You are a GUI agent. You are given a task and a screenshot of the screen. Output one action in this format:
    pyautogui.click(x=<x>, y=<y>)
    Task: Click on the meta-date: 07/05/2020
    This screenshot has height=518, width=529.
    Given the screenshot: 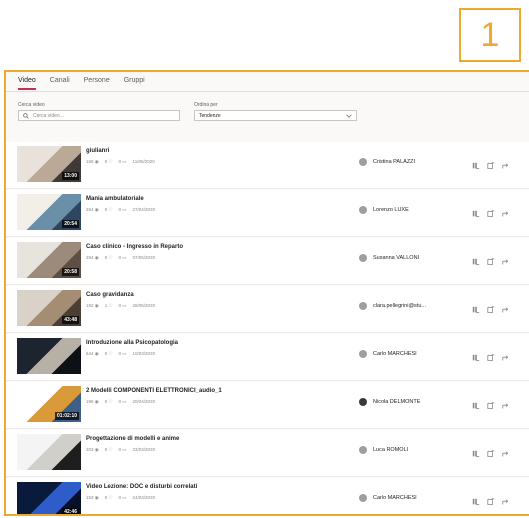 What is the action you would take?
    pyautogui.click(x=144, y=258)
    